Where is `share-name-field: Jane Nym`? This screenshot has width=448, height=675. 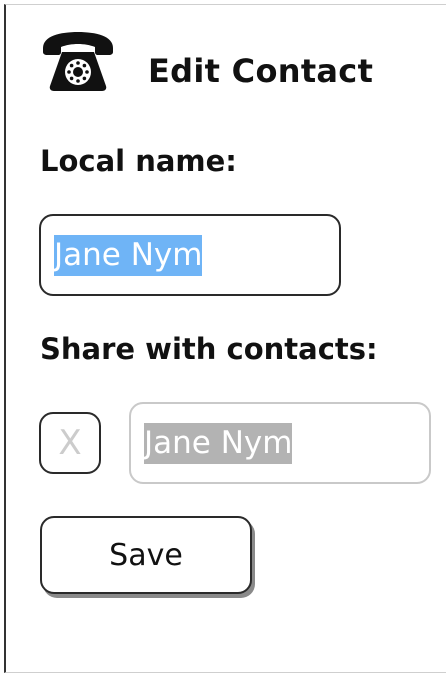
share-name-field: Jane Nym is located at coordinates (280, 443).